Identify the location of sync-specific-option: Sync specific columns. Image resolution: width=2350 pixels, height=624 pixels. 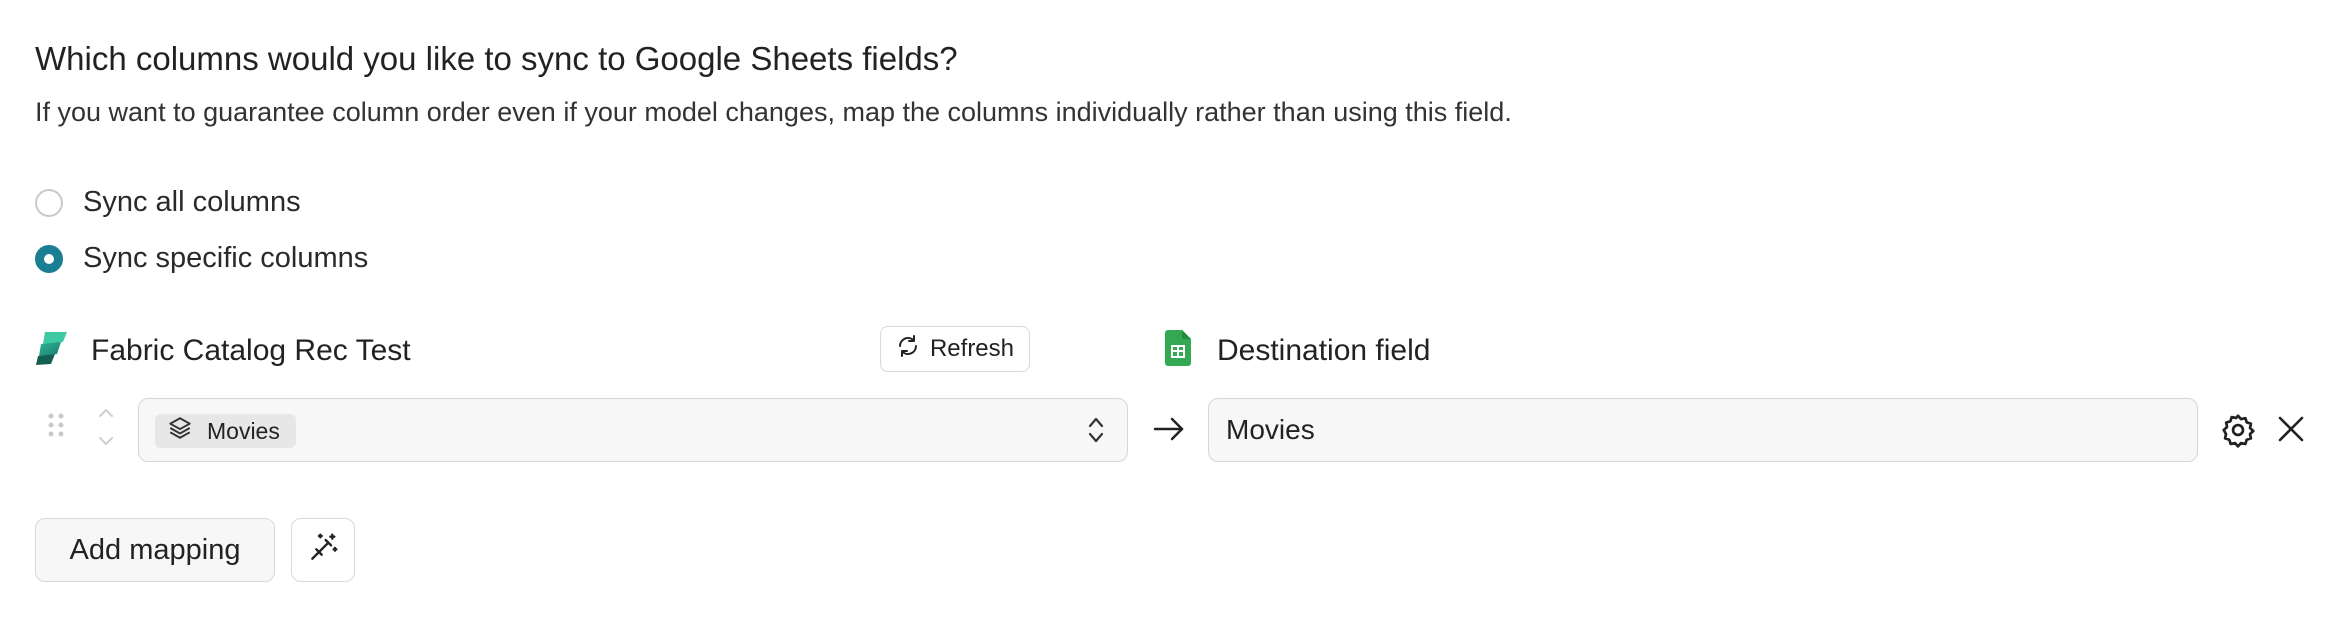
(201, 258).